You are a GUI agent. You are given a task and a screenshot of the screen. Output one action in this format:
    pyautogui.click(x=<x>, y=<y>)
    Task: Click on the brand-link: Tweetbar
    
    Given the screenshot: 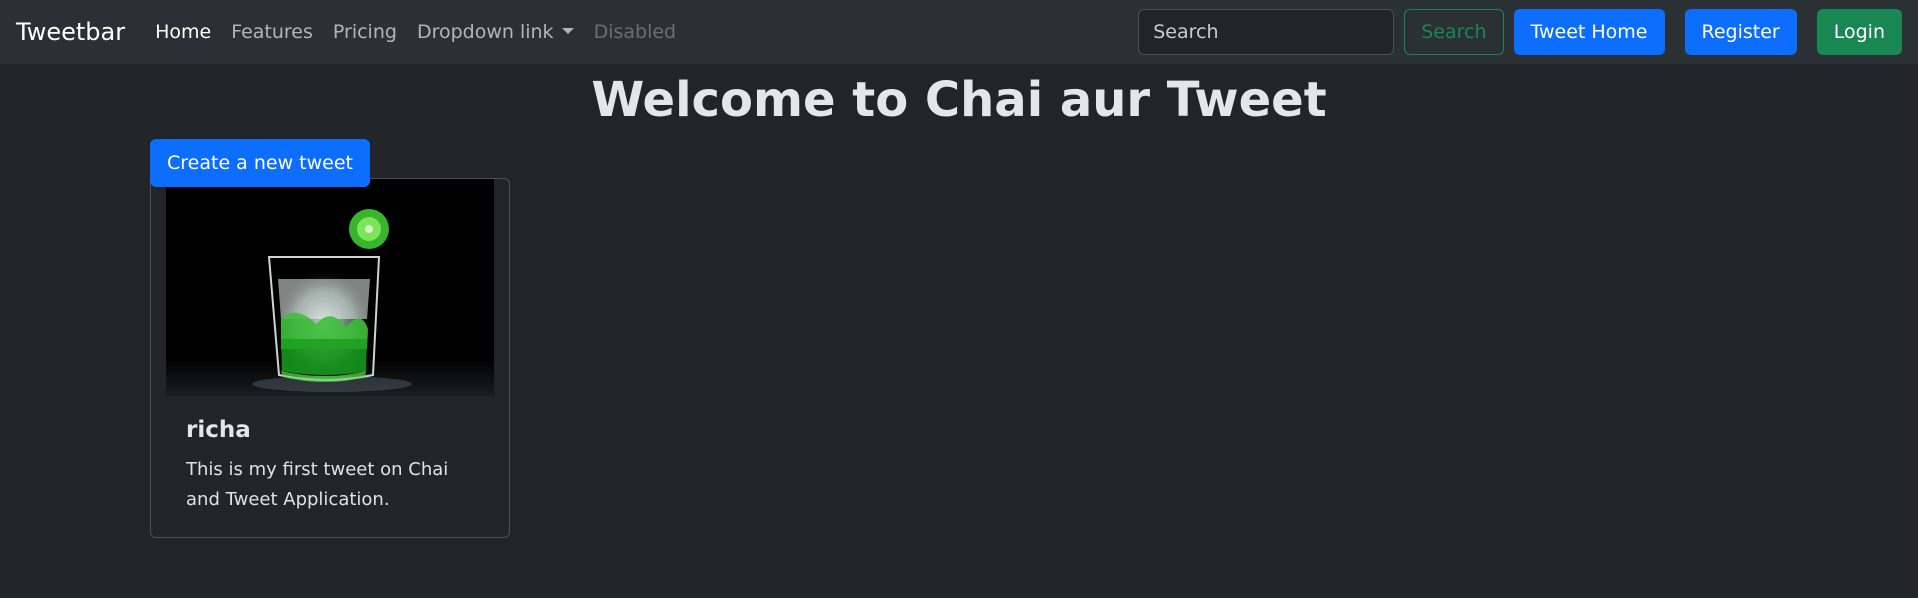 What is the action you would take?
    pyautogui.click(x=70, y=32)
    